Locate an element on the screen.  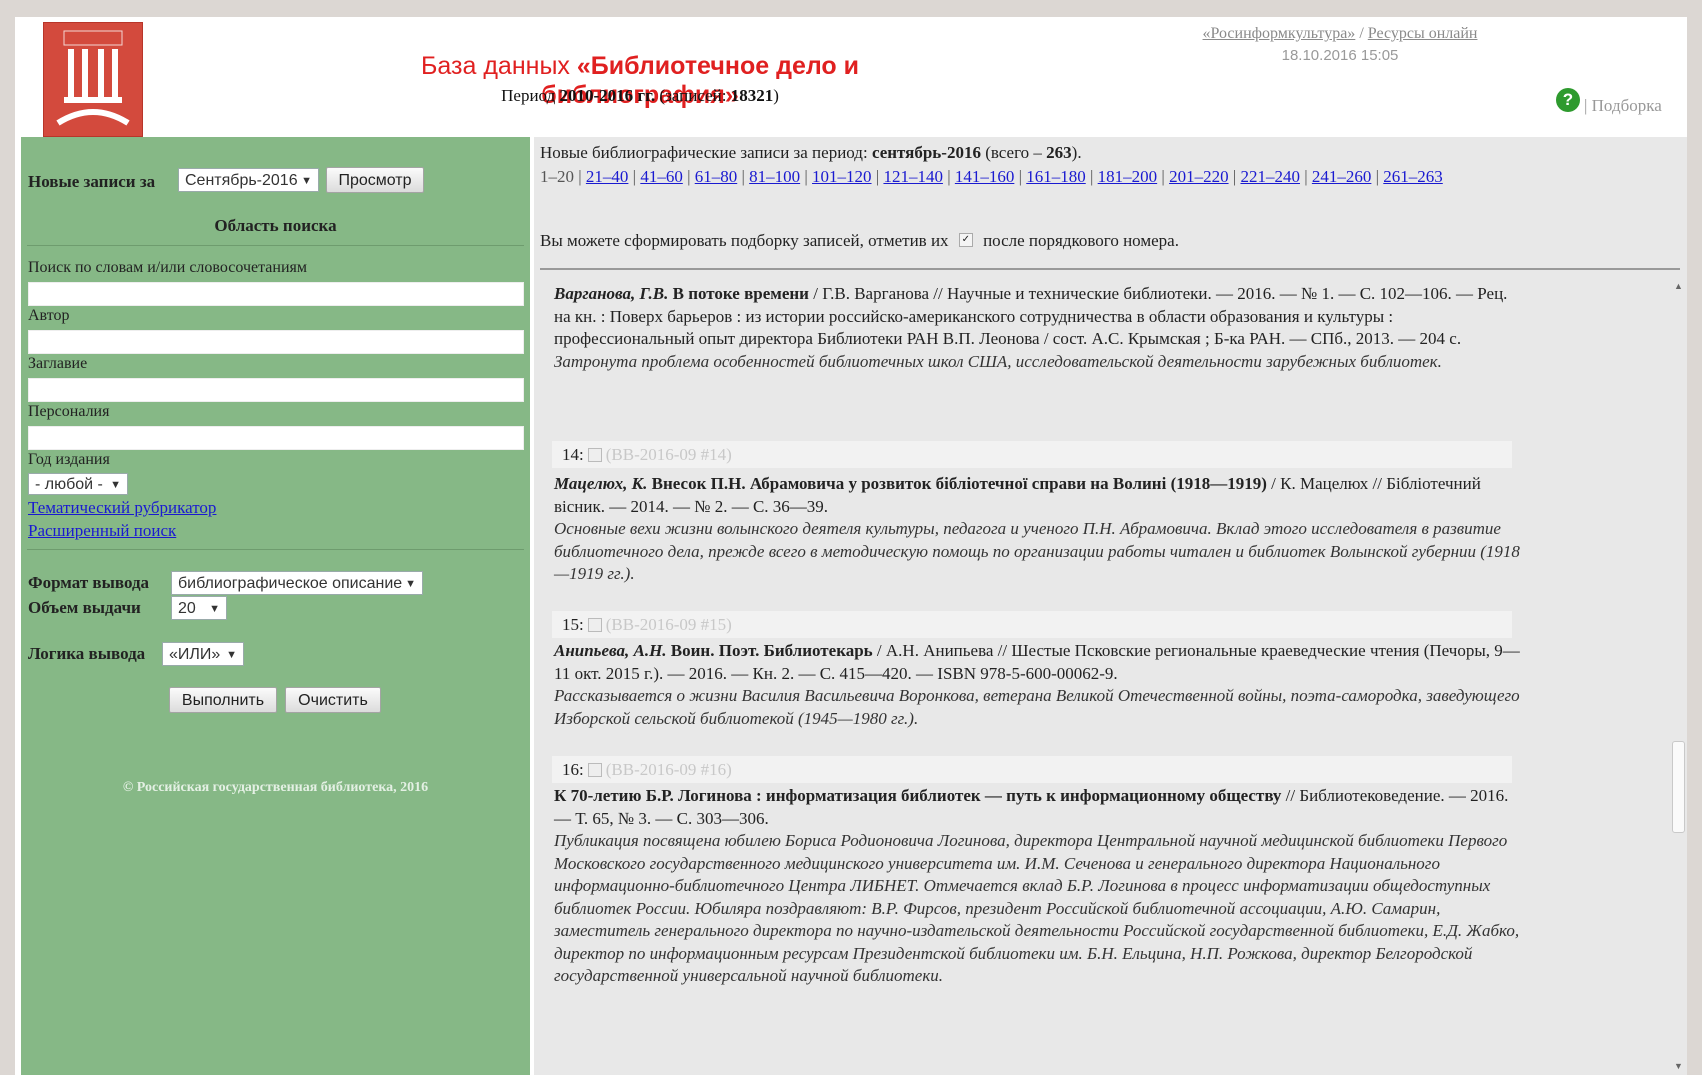
execute-button: Выполнить is located at coordinates (223, 700).